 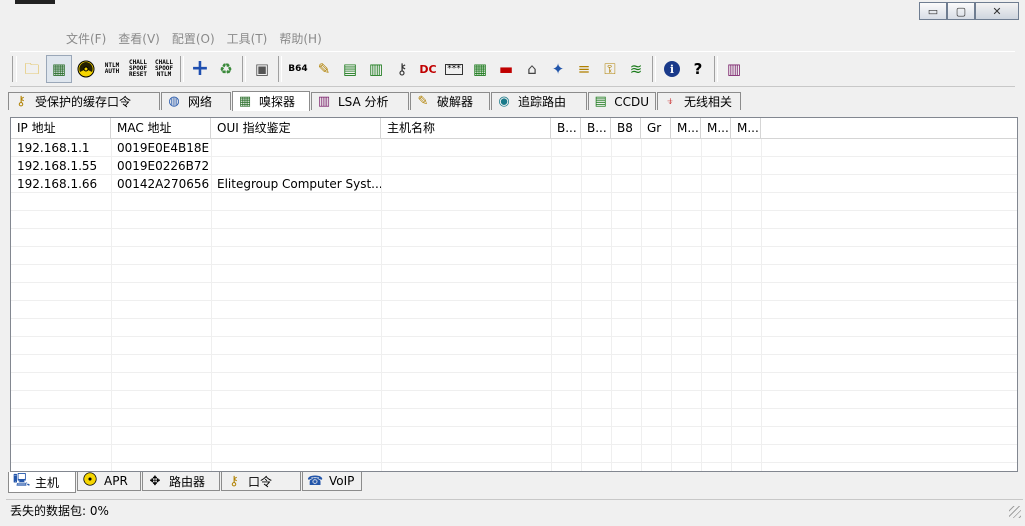 I want to click on tab-apr: APR, so click(x=109, y=481).